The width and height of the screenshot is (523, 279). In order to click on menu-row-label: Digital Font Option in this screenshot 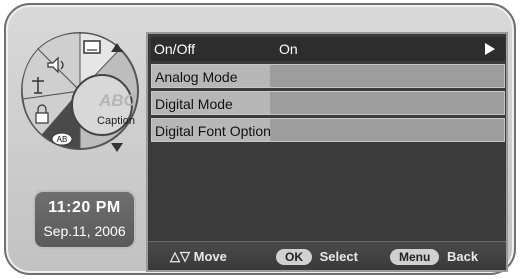, I will do `click(213, 131)`.